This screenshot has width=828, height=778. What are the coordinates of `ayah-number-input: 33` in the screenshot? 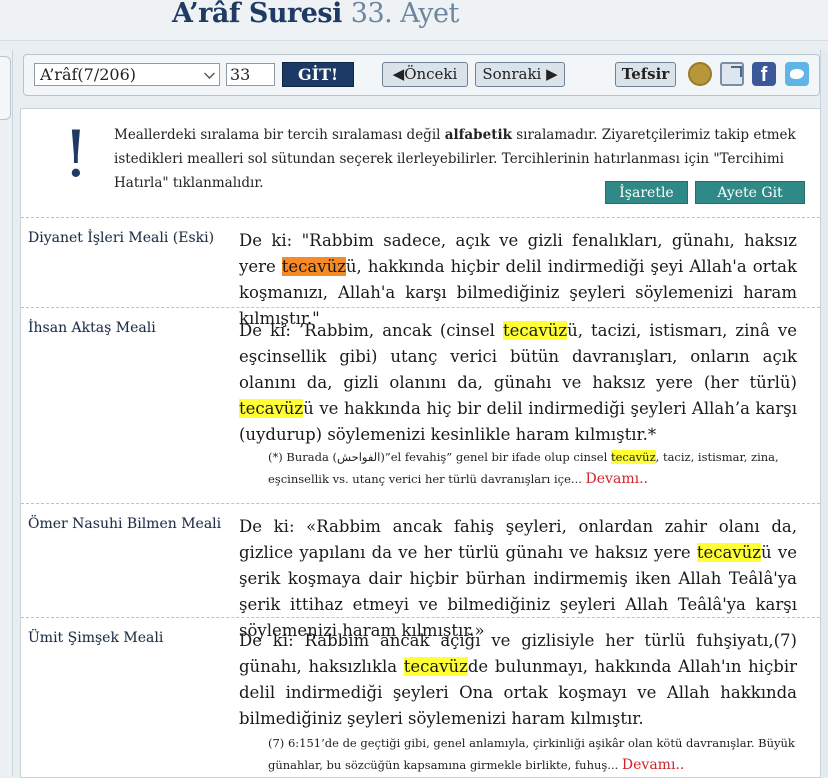 It's located at (250, 74).